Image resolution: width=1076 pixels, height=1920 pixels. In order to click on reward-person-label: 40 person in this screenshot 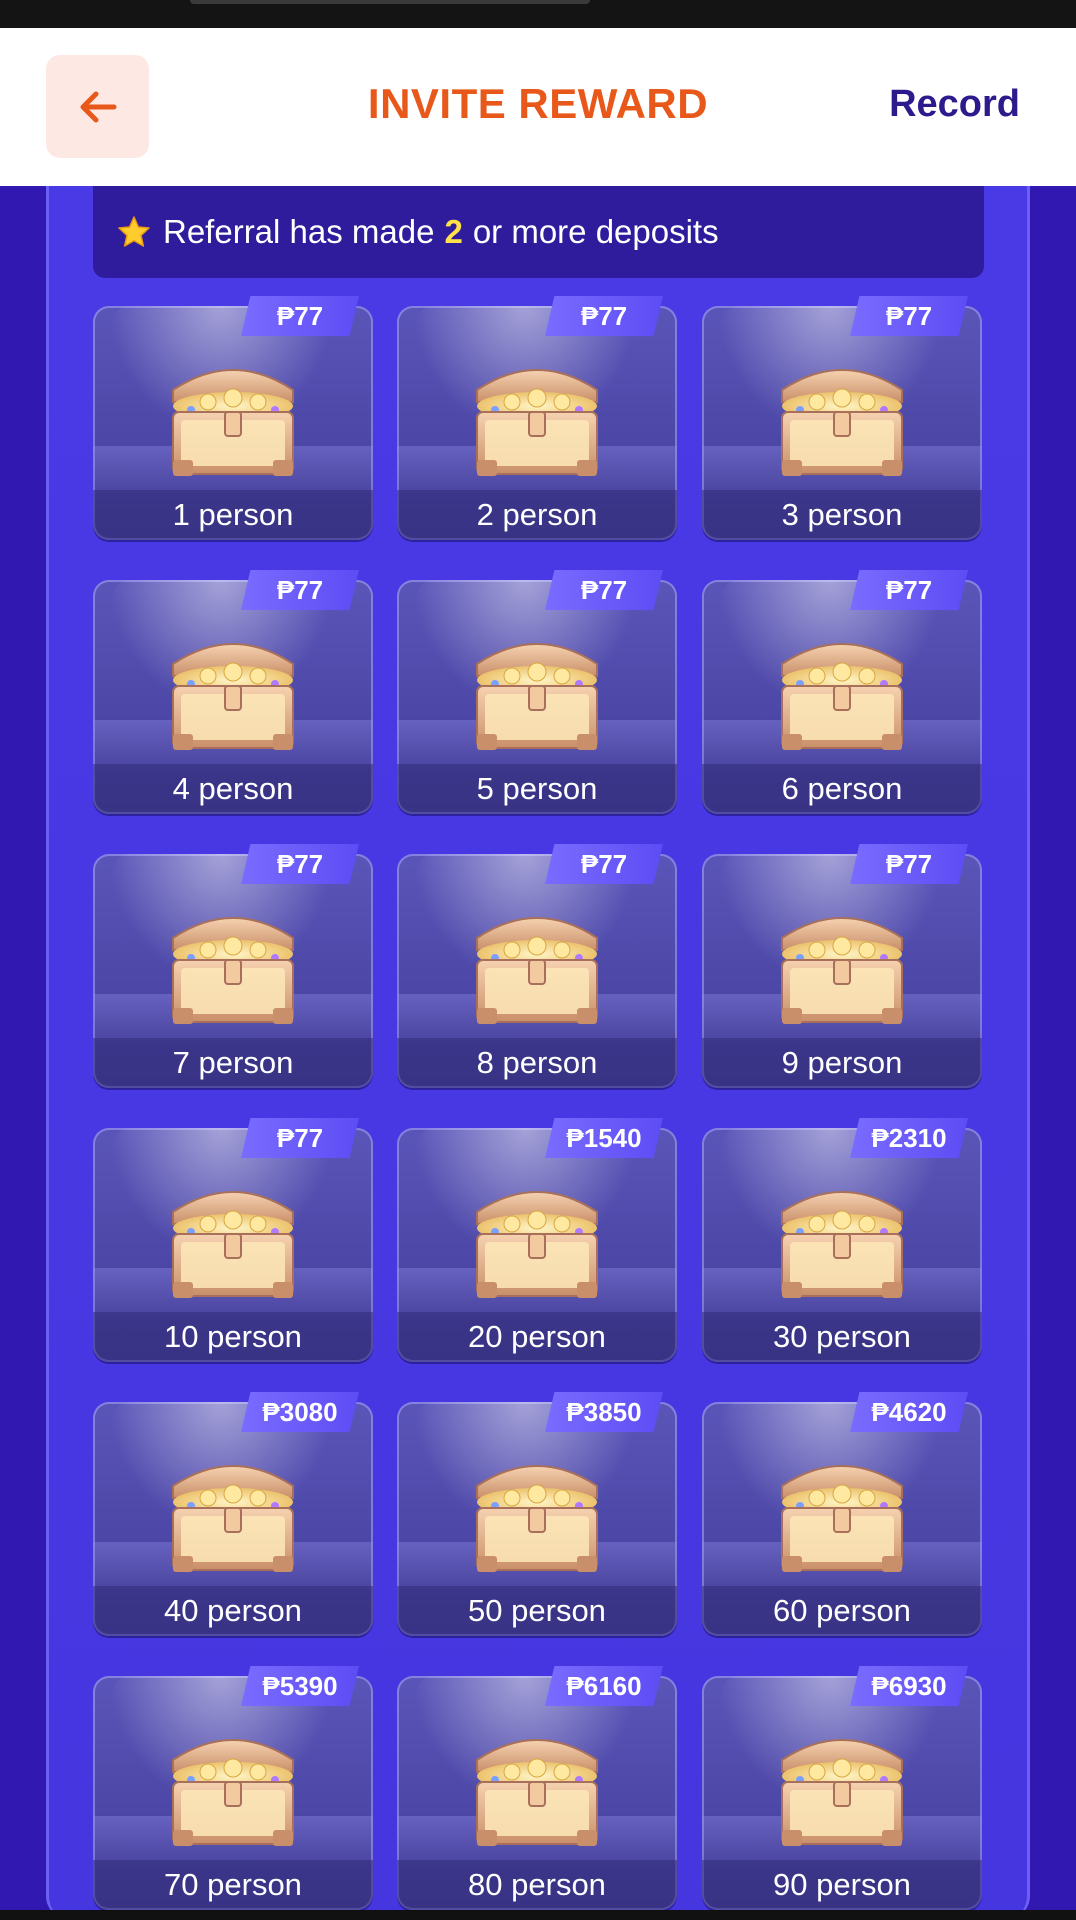, I will do `click(233, 1611)`.